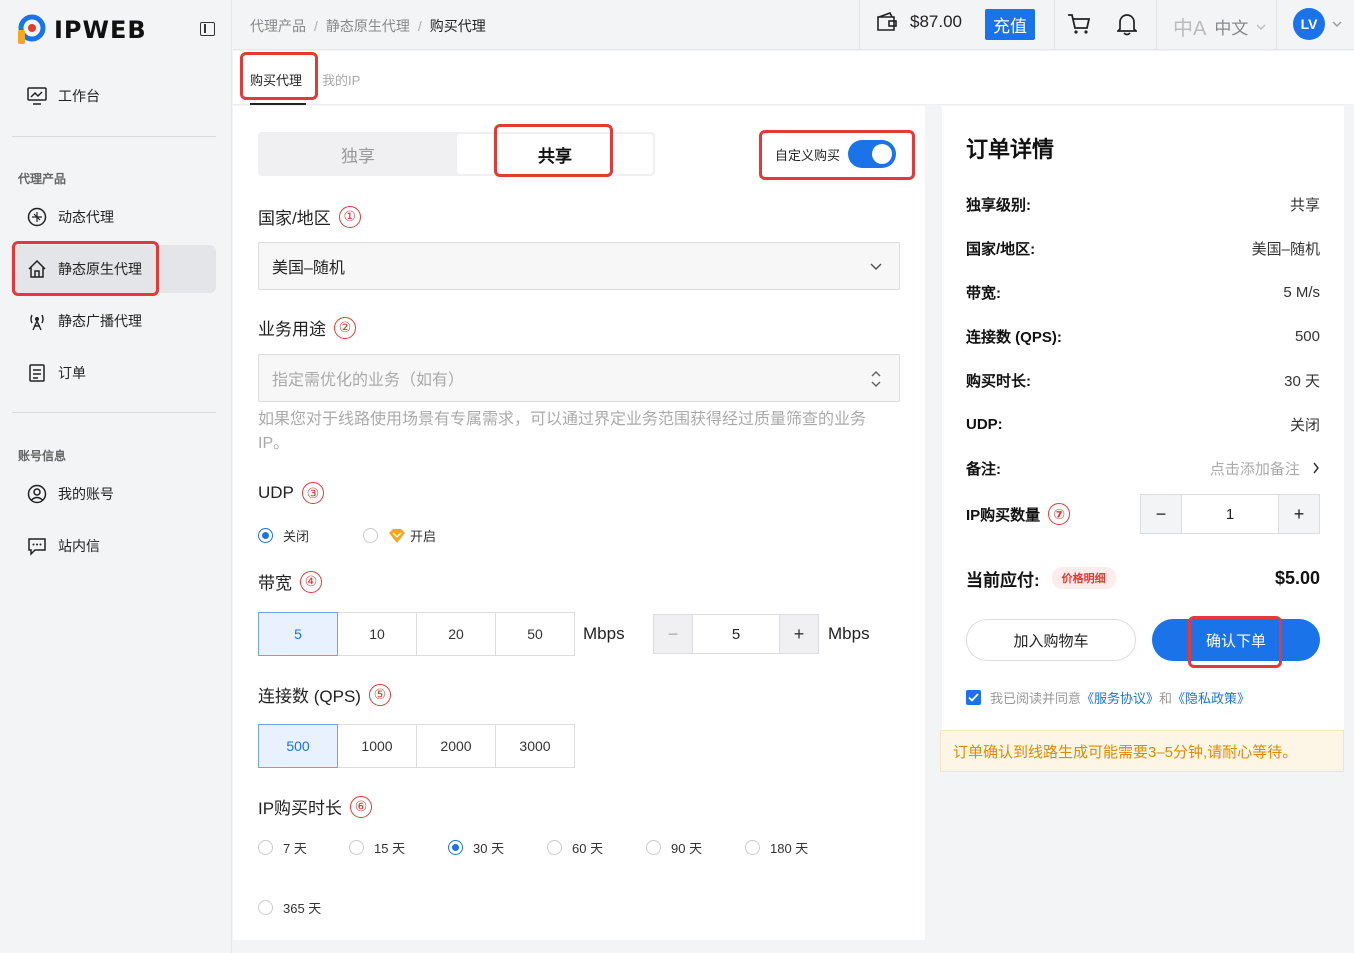 The width and height of the screenshot is (1354, 953). What do you see at coordinates (1014, 337) in the screenshot?
I see `row-key: 连接数 (QPS):` at bounding box center [1014, 337].